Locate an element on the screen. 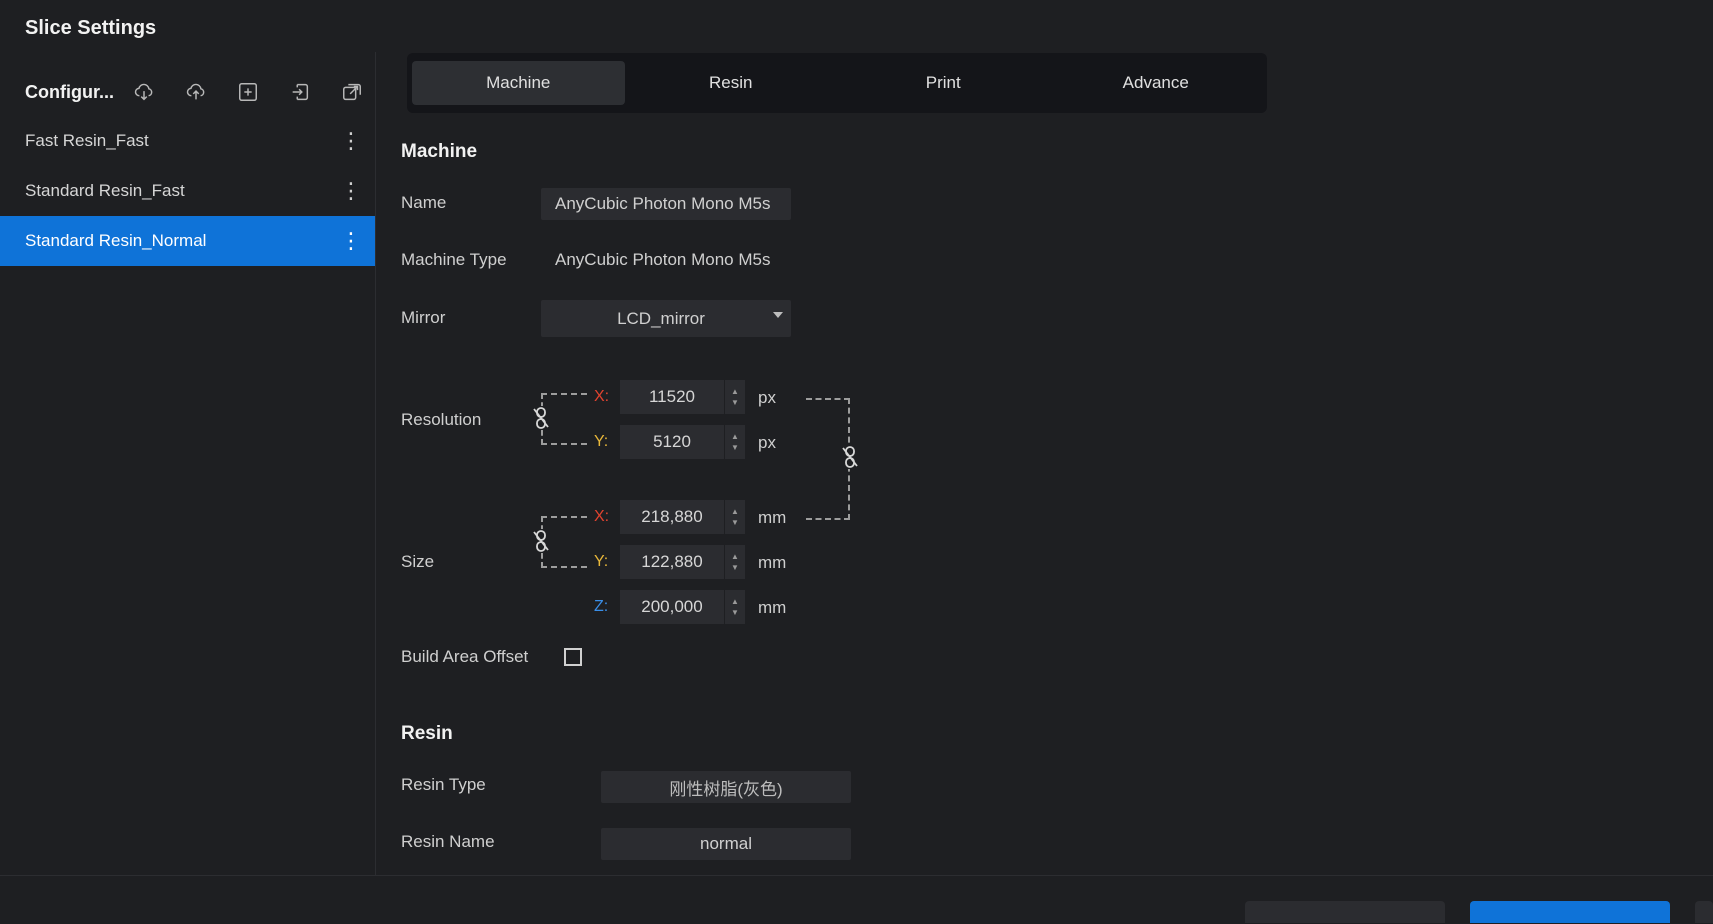 This screenshot has width=1713, height=924. secondary-button is located at coordinates (1345, 912).